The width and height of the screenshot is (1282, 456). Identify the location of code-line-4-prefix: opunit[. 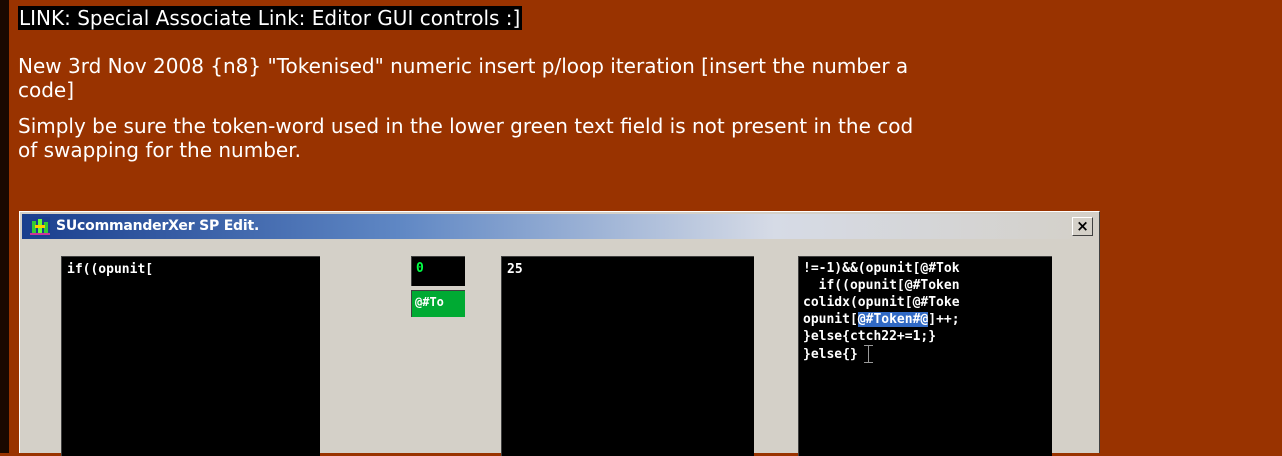
(830, 319).